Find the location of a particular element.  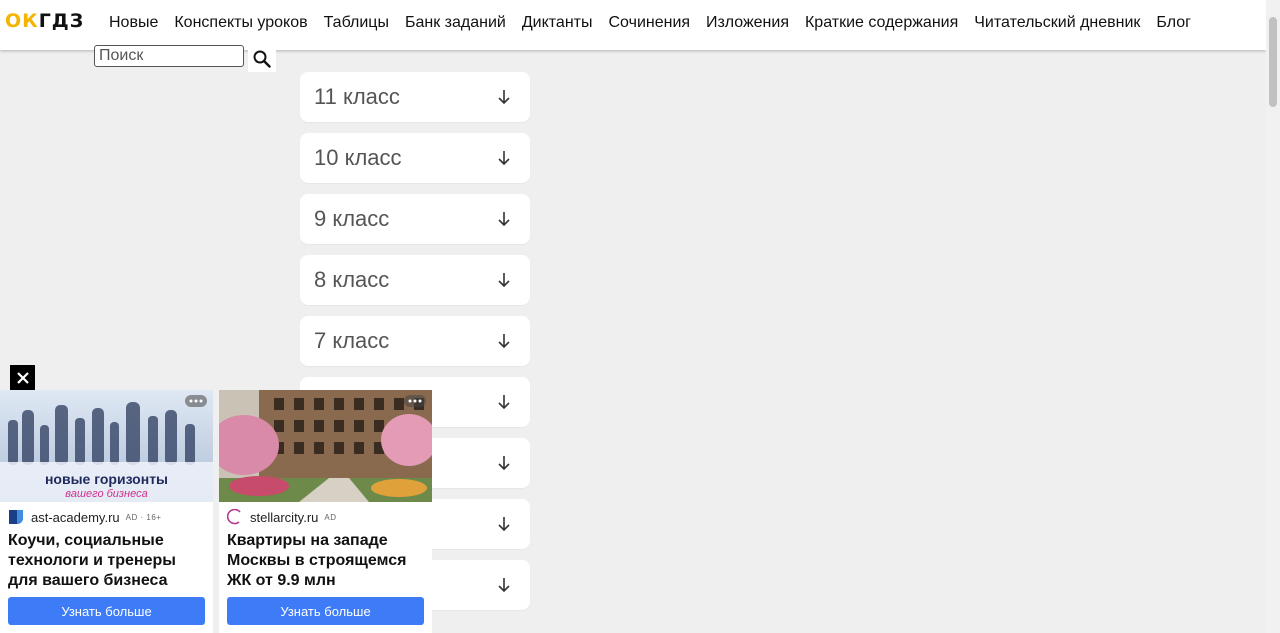

ad-image-art is located at coordinates (325, 446).